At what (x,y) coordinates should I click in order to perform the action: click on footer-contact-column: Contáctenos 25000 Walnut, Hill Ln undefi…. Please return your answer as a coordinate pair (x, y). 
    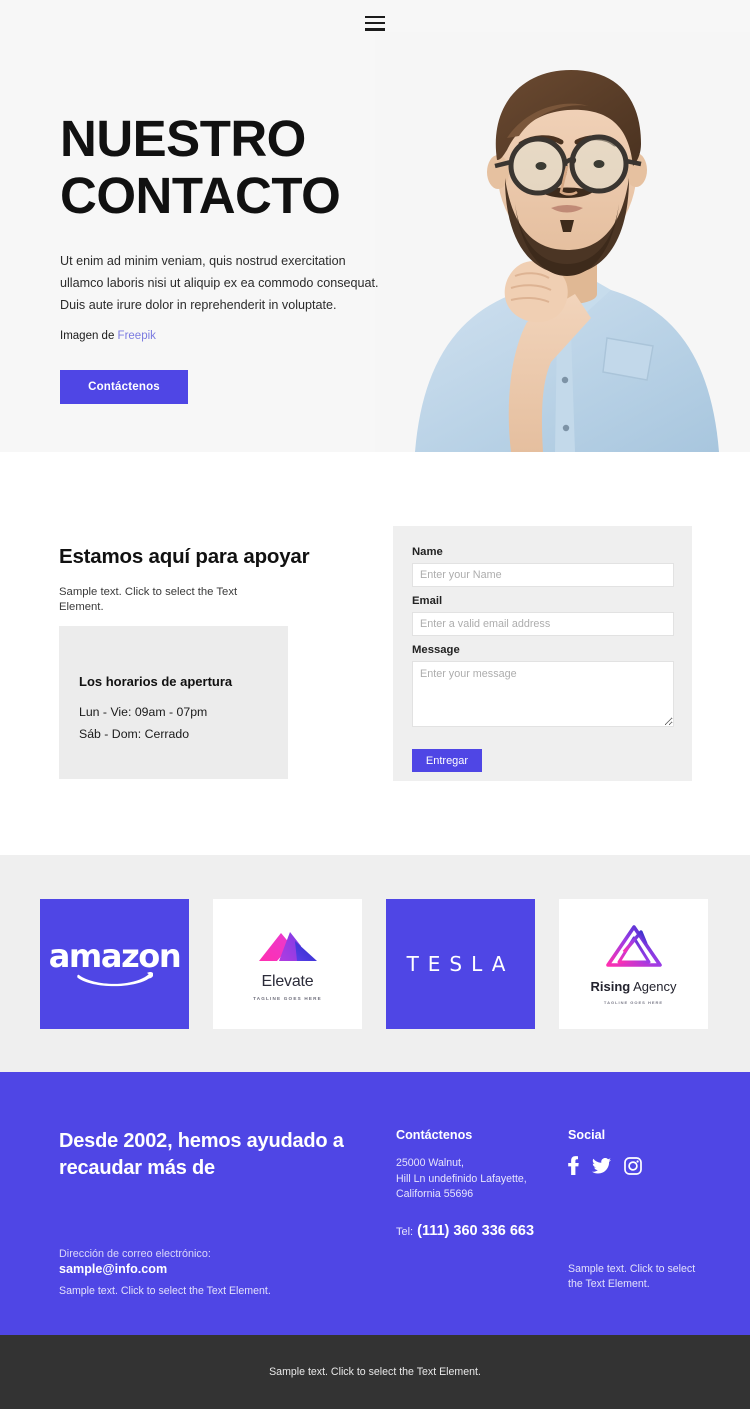
    Looking at the image, I should click on (471, 1183).